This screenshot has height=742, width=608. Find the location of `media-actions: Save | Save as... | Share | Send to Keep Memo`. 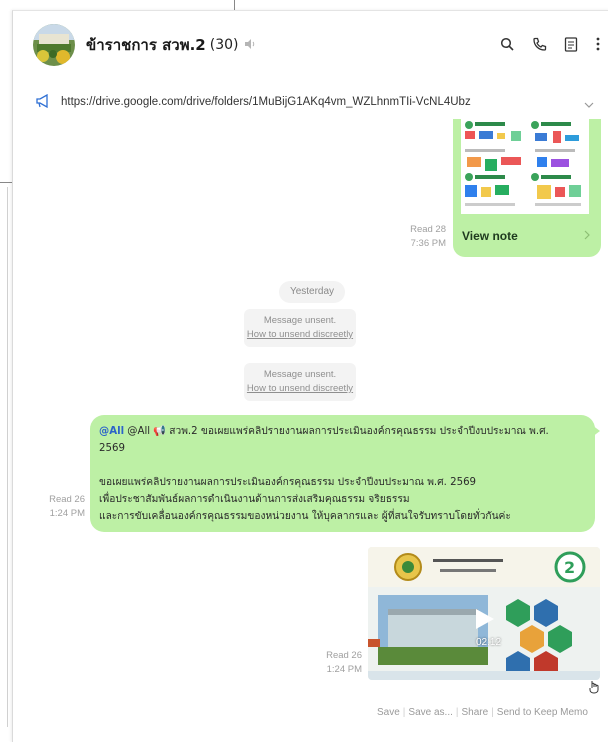

media-actions: Save | Save as... | Share | Send to Keep Memo is located at coordinates (482, 712).